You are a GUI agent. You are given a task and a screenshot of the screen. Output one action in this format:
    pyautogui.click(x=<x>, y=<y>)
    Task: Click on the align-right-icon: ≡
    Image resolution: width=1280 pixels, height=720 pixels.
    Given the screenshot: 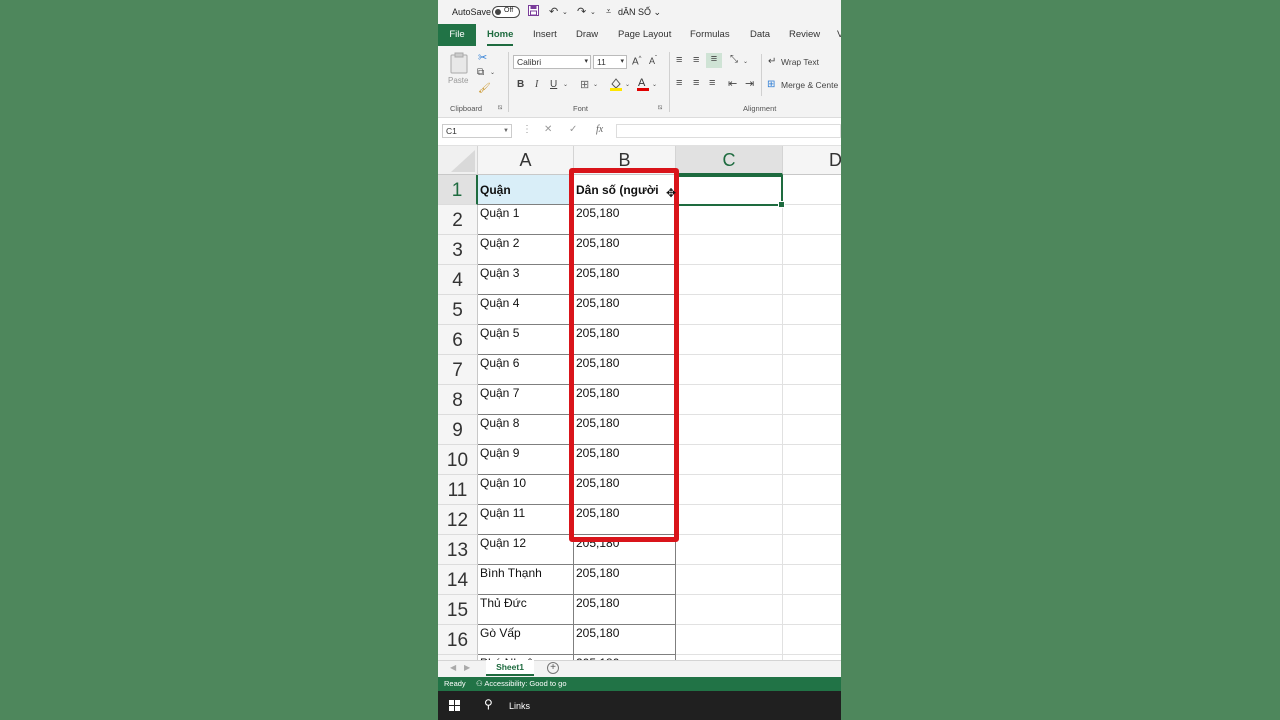 What is the action you would take?
    pyautogui.click(x=712, y=83)
    